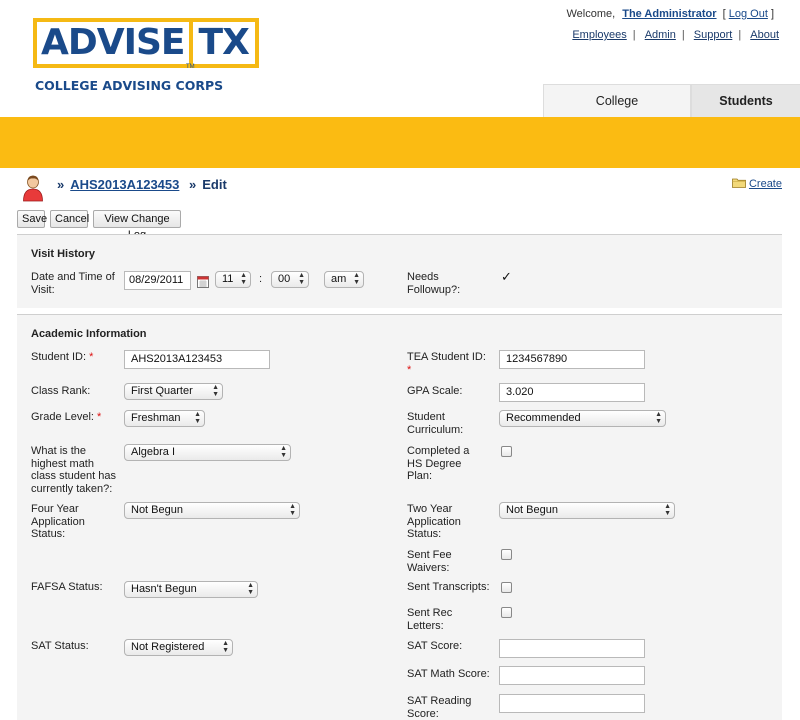 The height and width of the screenshot is (720, 800). I want to click on visit-minute-select: 00 ▲ ▼, so click(290, 279).